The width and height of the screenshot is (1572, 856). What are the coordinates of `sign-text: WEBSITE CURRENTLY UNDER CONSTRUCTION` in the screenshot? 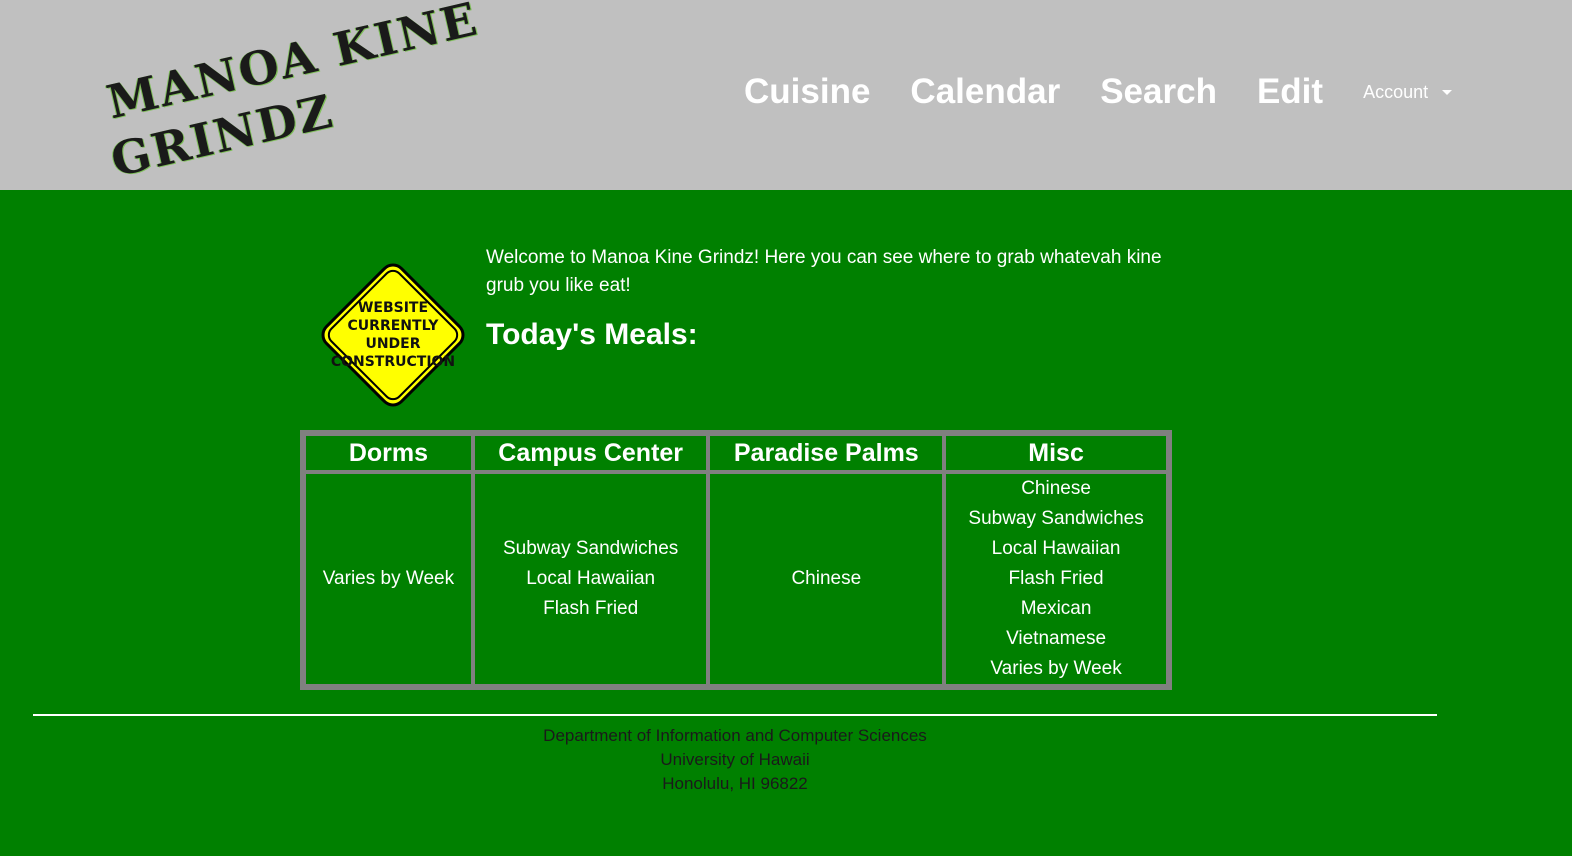 It's located at (393, 335).